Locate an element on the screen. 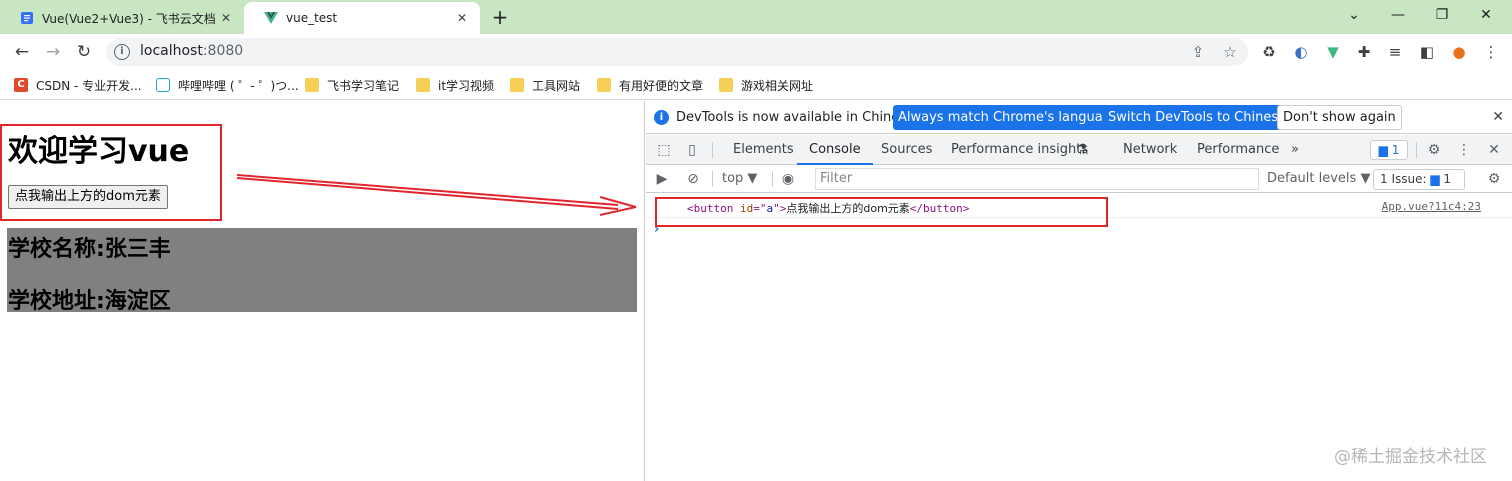 Image resolution: width=1512 pixels, height=481 pixels. document-icon is located at coordinates (27, 18).